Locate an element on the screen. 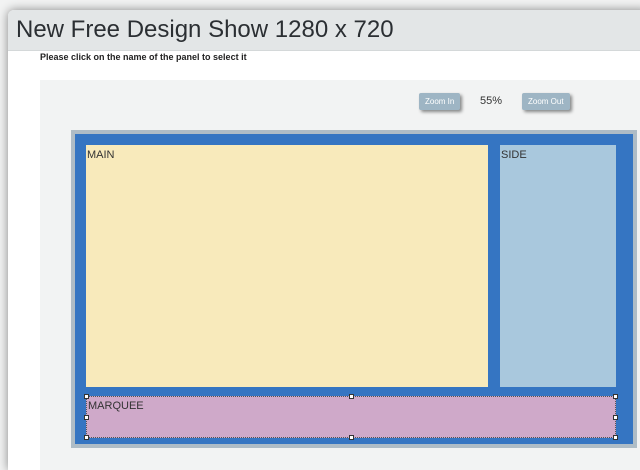  panel-side-label: SIDE is located at coordinates (514, 155).